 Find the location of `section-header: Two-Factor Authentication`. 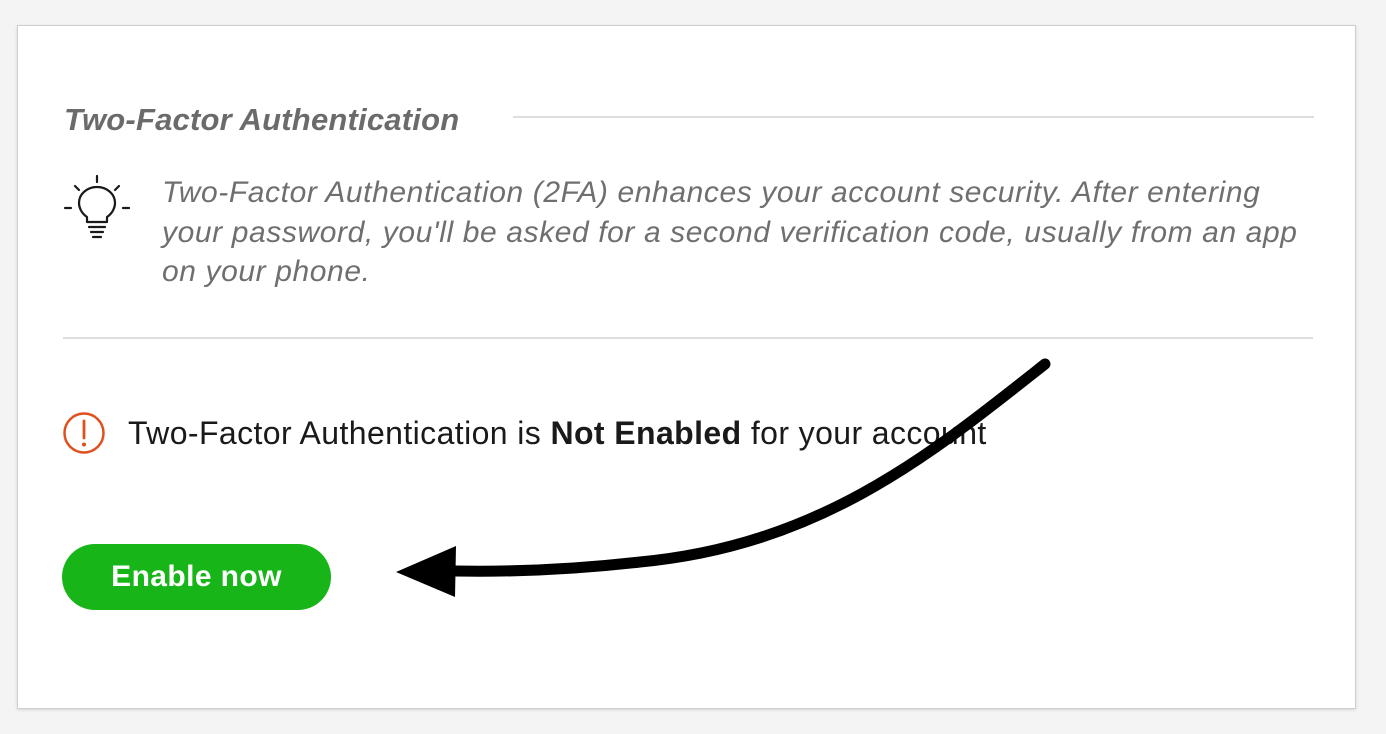

section-header: Two-Factor Authentication is located at coordinates (689, 120).